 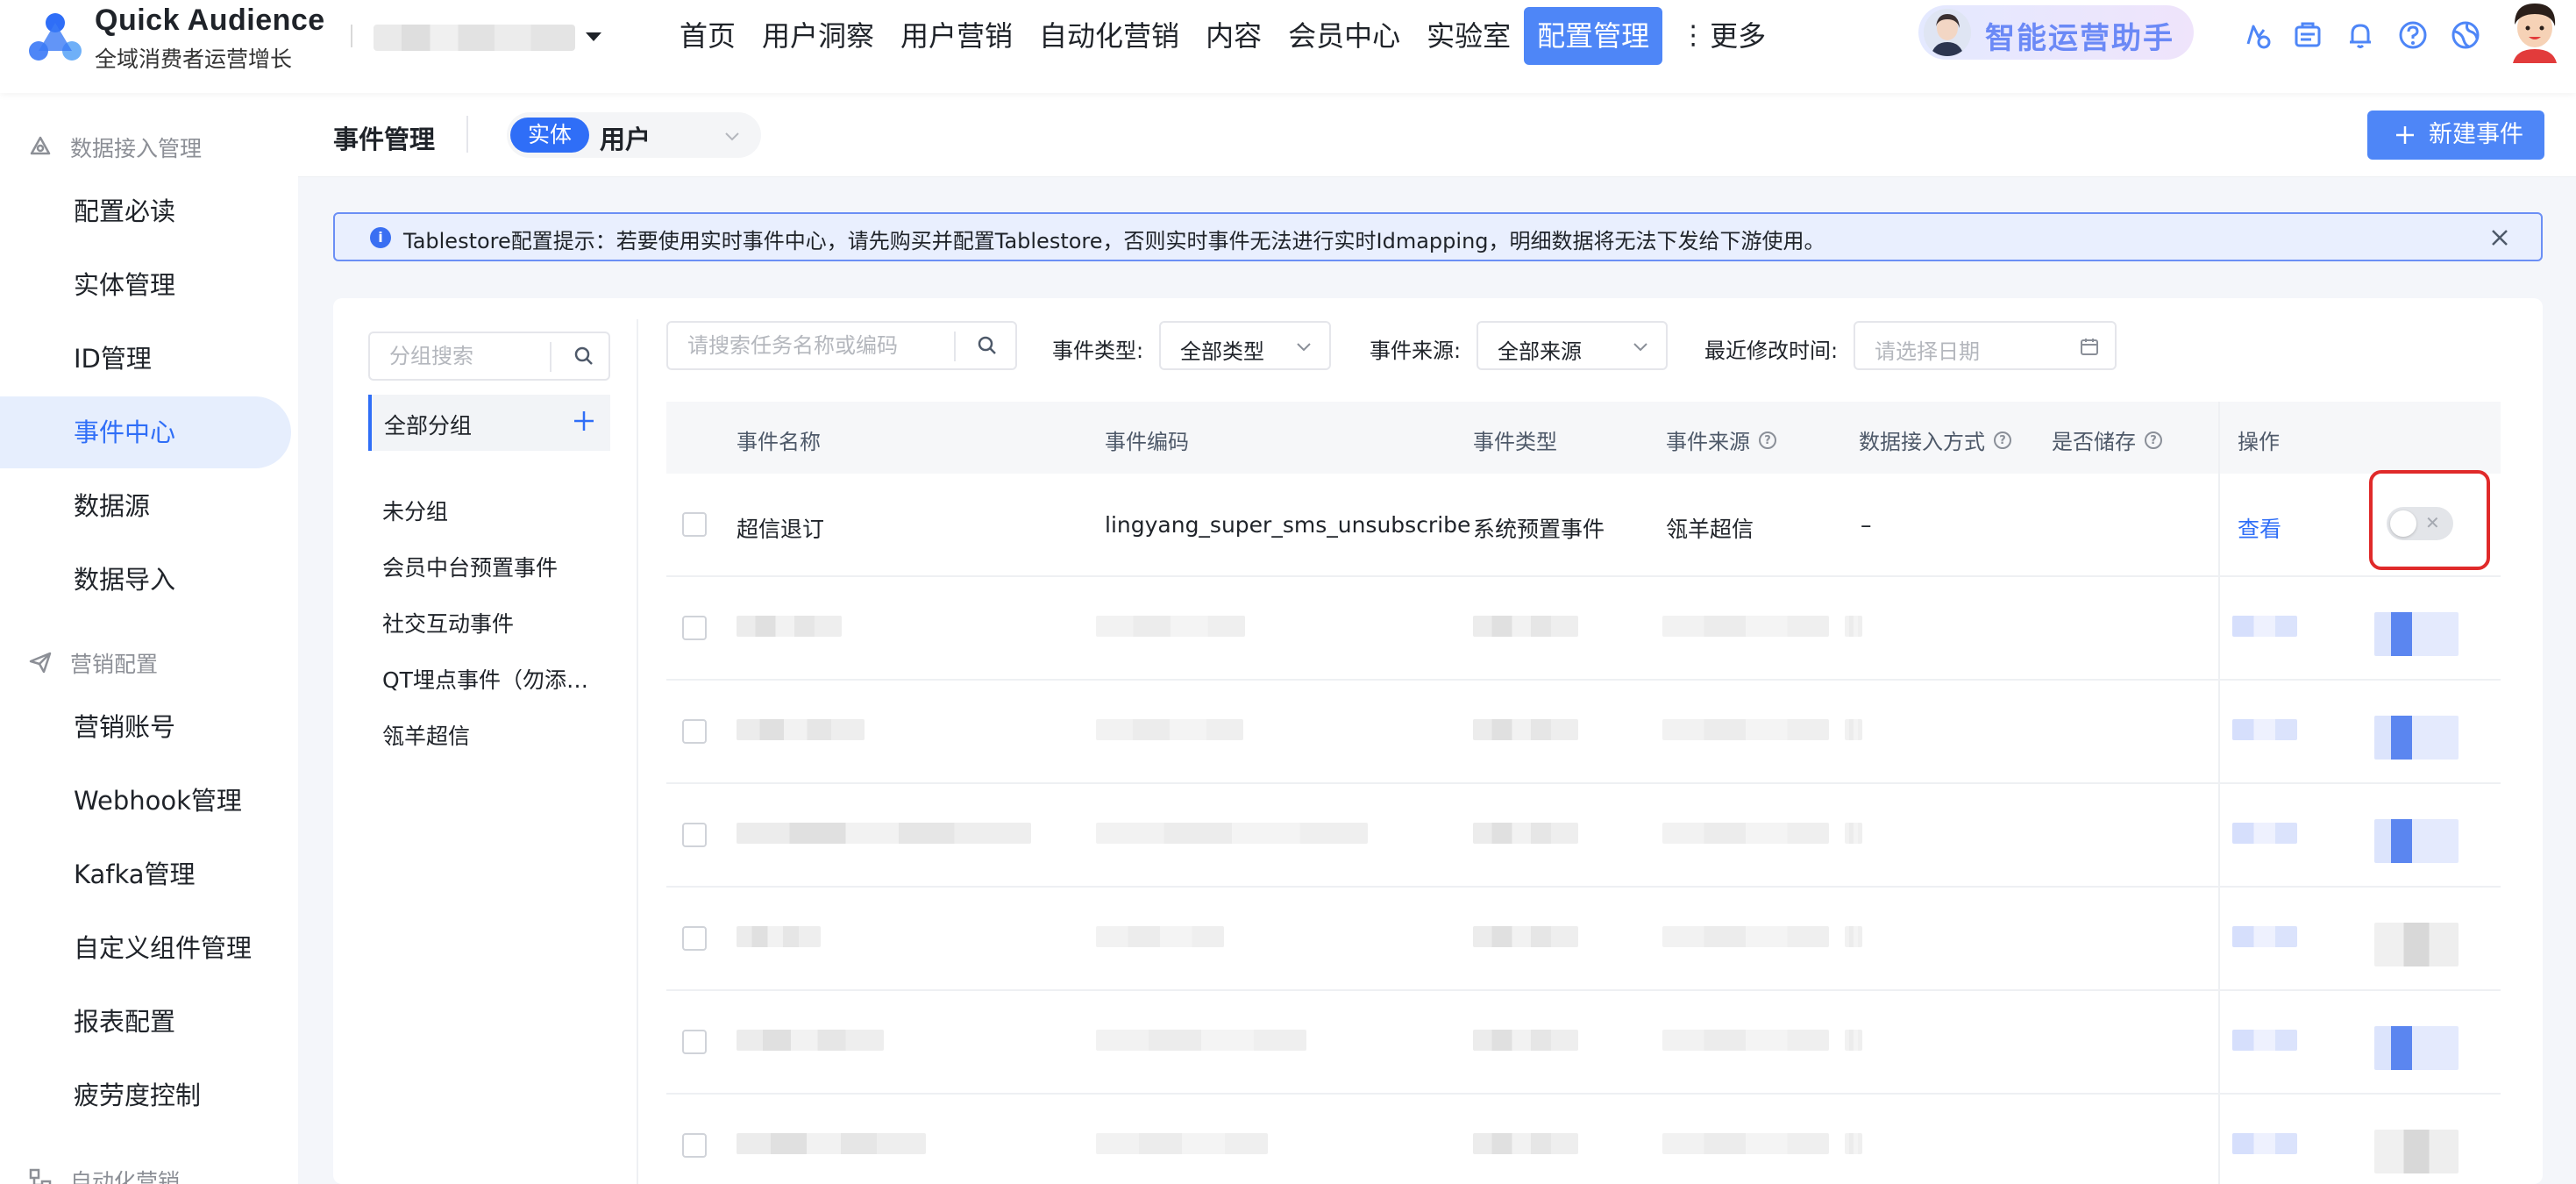 I want to click on group-item-ungrouped: 未分组, so click(x=487, y=510).